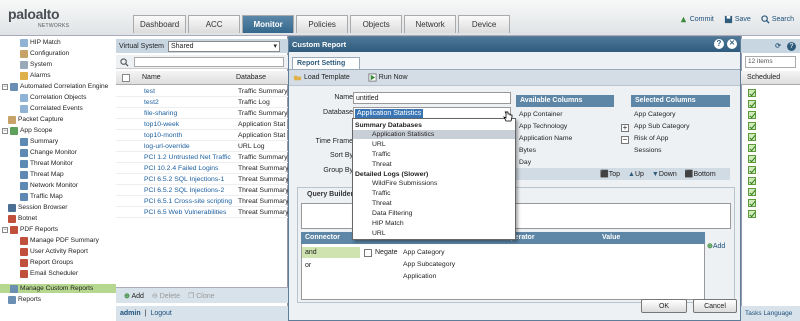 Image resolution: width=800 pixels, height=321 pixels. Describe the element at coordinates (202, 103) in the screenshot. I see `table-row: test2 Traffic Log` at that location.